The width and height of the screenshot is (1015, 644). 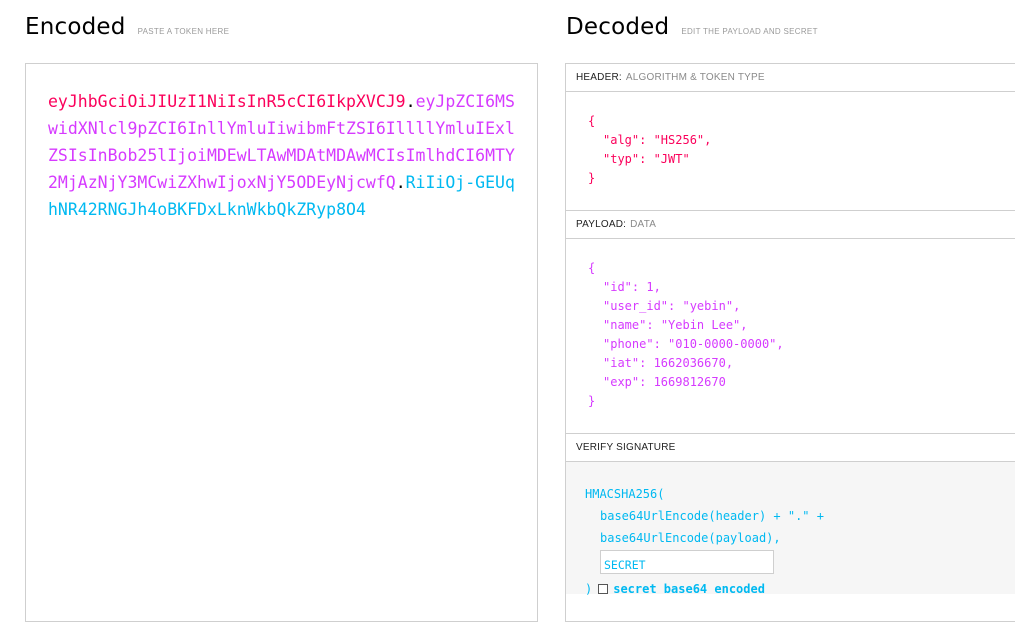 I want to click on verify-label: VERIFY SIGNATURE, so click(x=626, y=447).